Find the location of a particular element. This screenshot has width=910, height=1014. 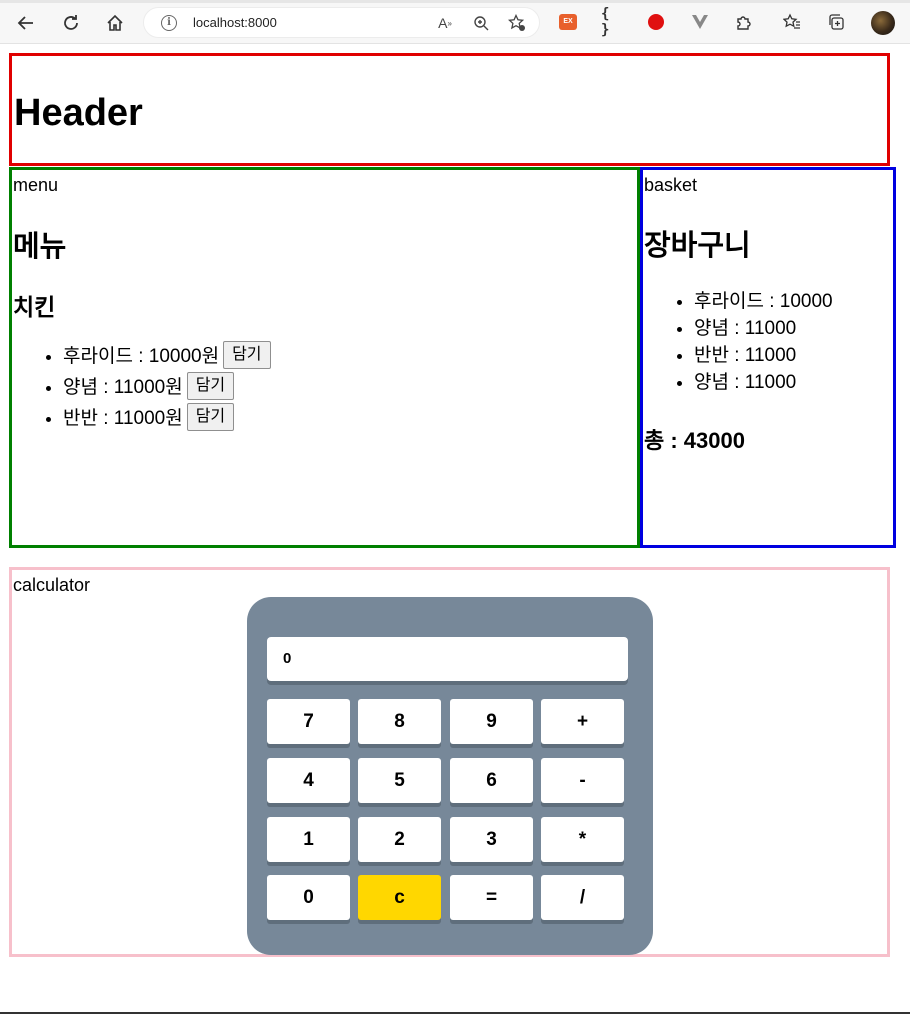

calculator-label: calculator is located at coordinates (52, 585).